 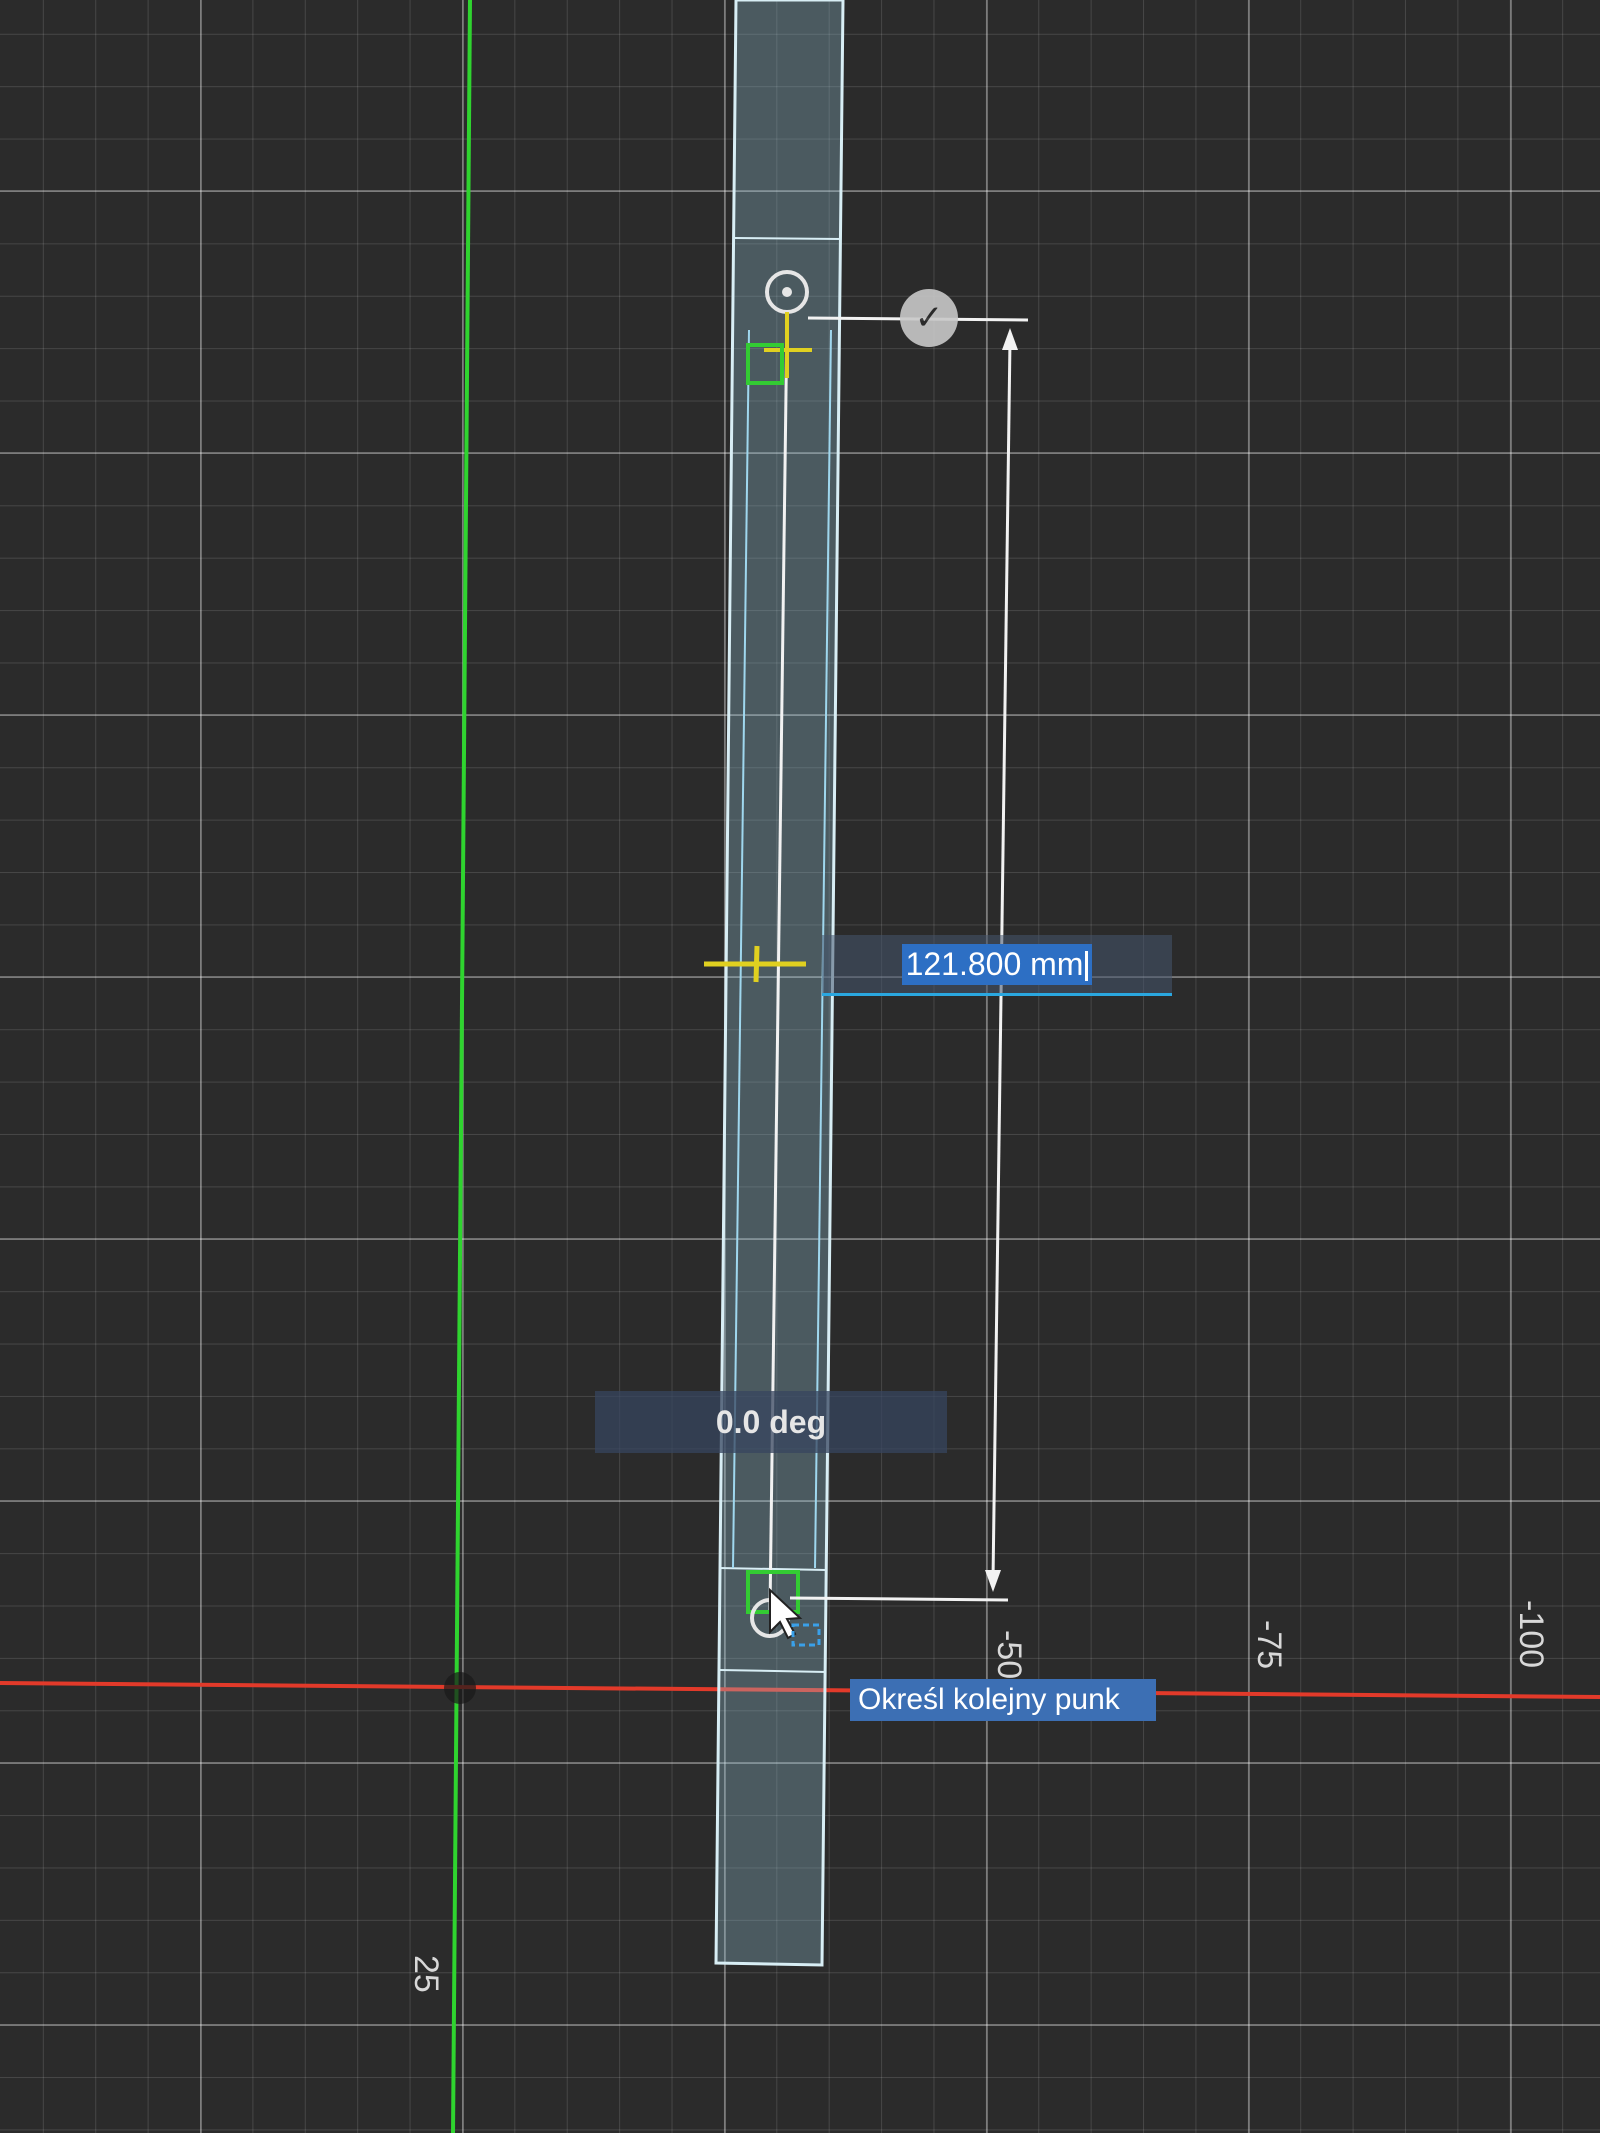 What do you see at coordinates (460, 1688) in the screenshot?
I see `origin-marker` at bounding box center [460, 1688].